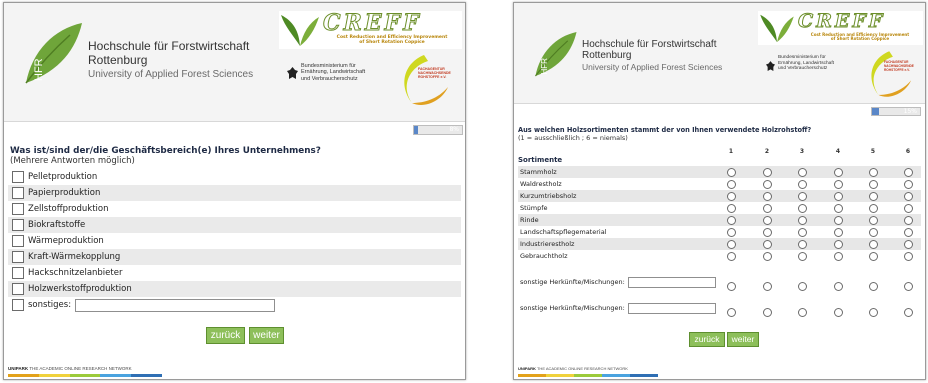 The image size is (928, 383). What do you see at coordinates (547, 244) in the screenshot?
I see `matrix-row-label: Industrierestholz` at bounding box center [547, 244].